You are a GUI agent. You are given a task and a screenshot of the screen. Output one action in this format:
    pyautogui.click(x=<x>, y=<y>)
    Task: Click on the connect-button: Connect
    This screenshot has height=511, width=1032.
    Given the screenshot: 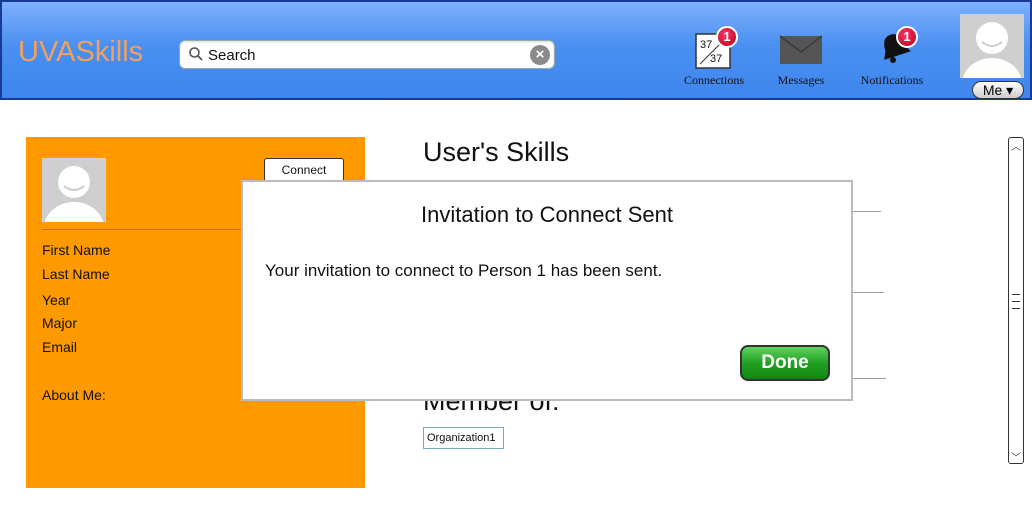 What is the action you would take?
    pyautogui.click(x=304, y=170)
    